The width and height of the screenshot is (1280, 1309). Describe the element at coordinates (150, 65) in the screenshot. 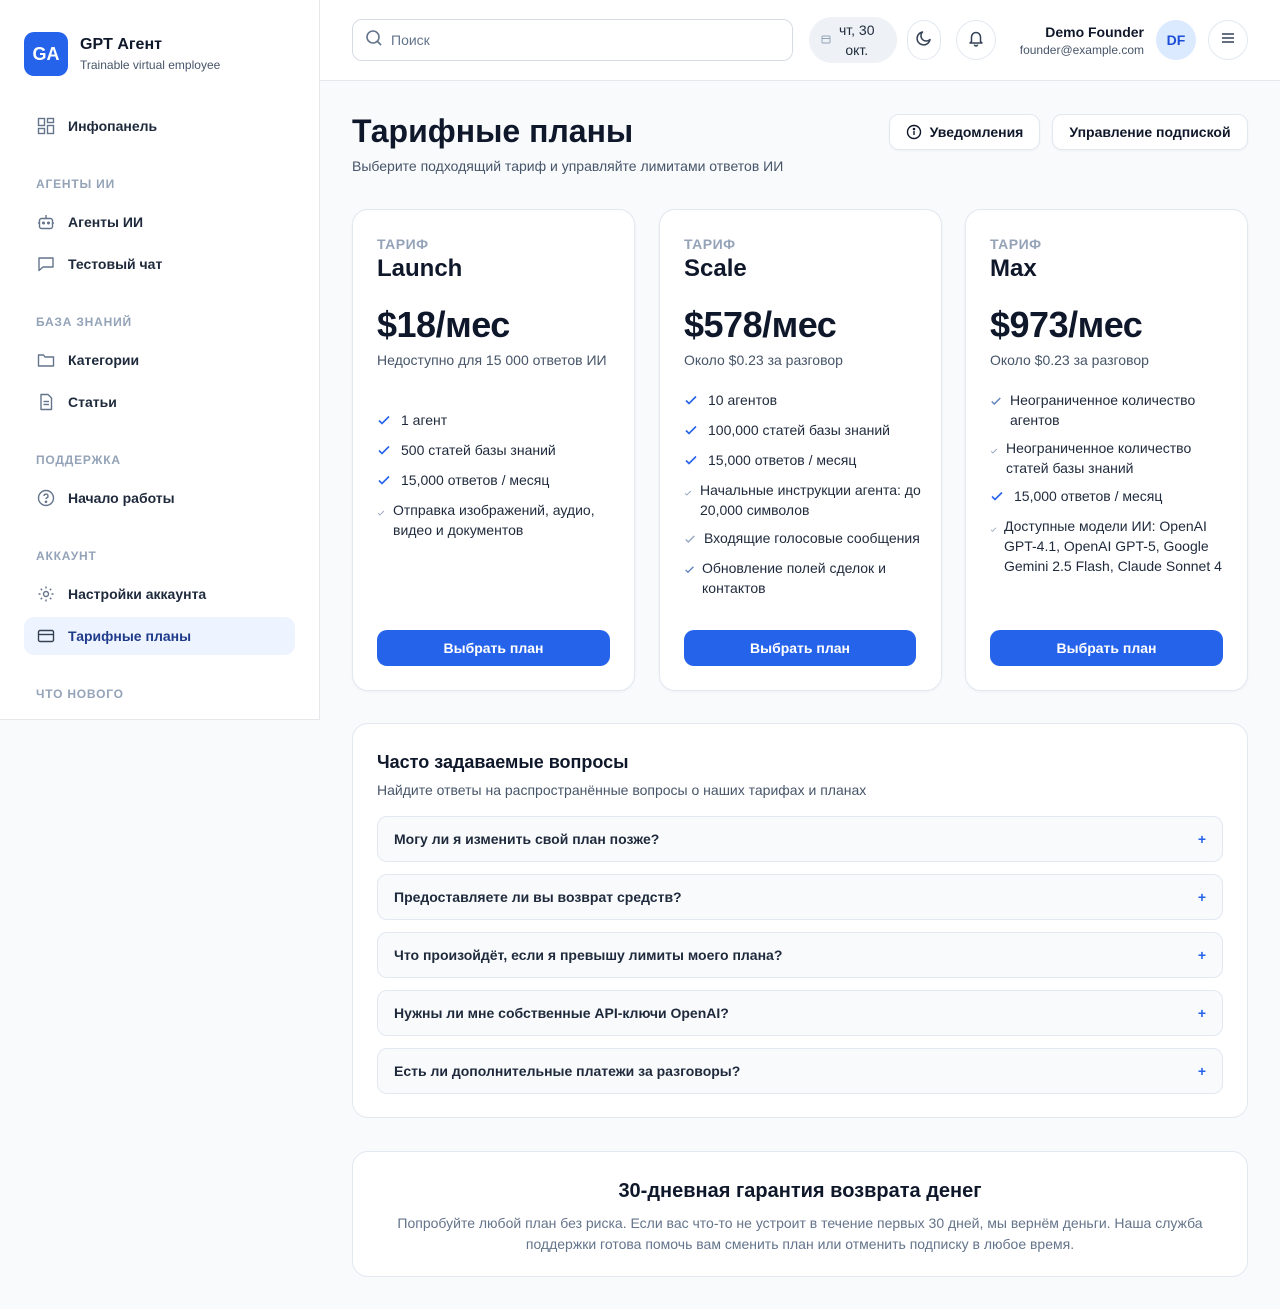

I see `brand-subtitle: Trainable virtual employee` at that location.